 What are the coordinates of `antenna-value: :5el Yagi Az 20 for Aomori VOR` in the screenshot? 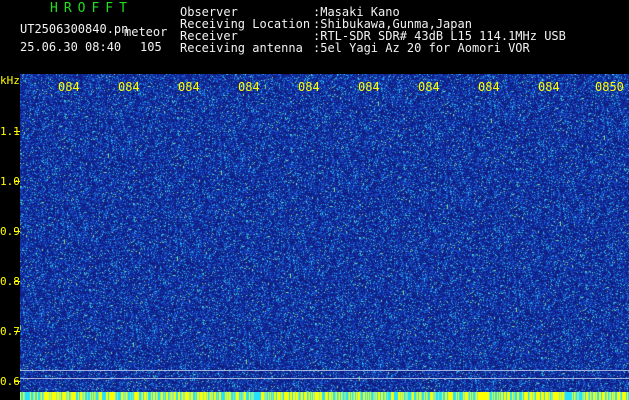 It's located at (421, 48).